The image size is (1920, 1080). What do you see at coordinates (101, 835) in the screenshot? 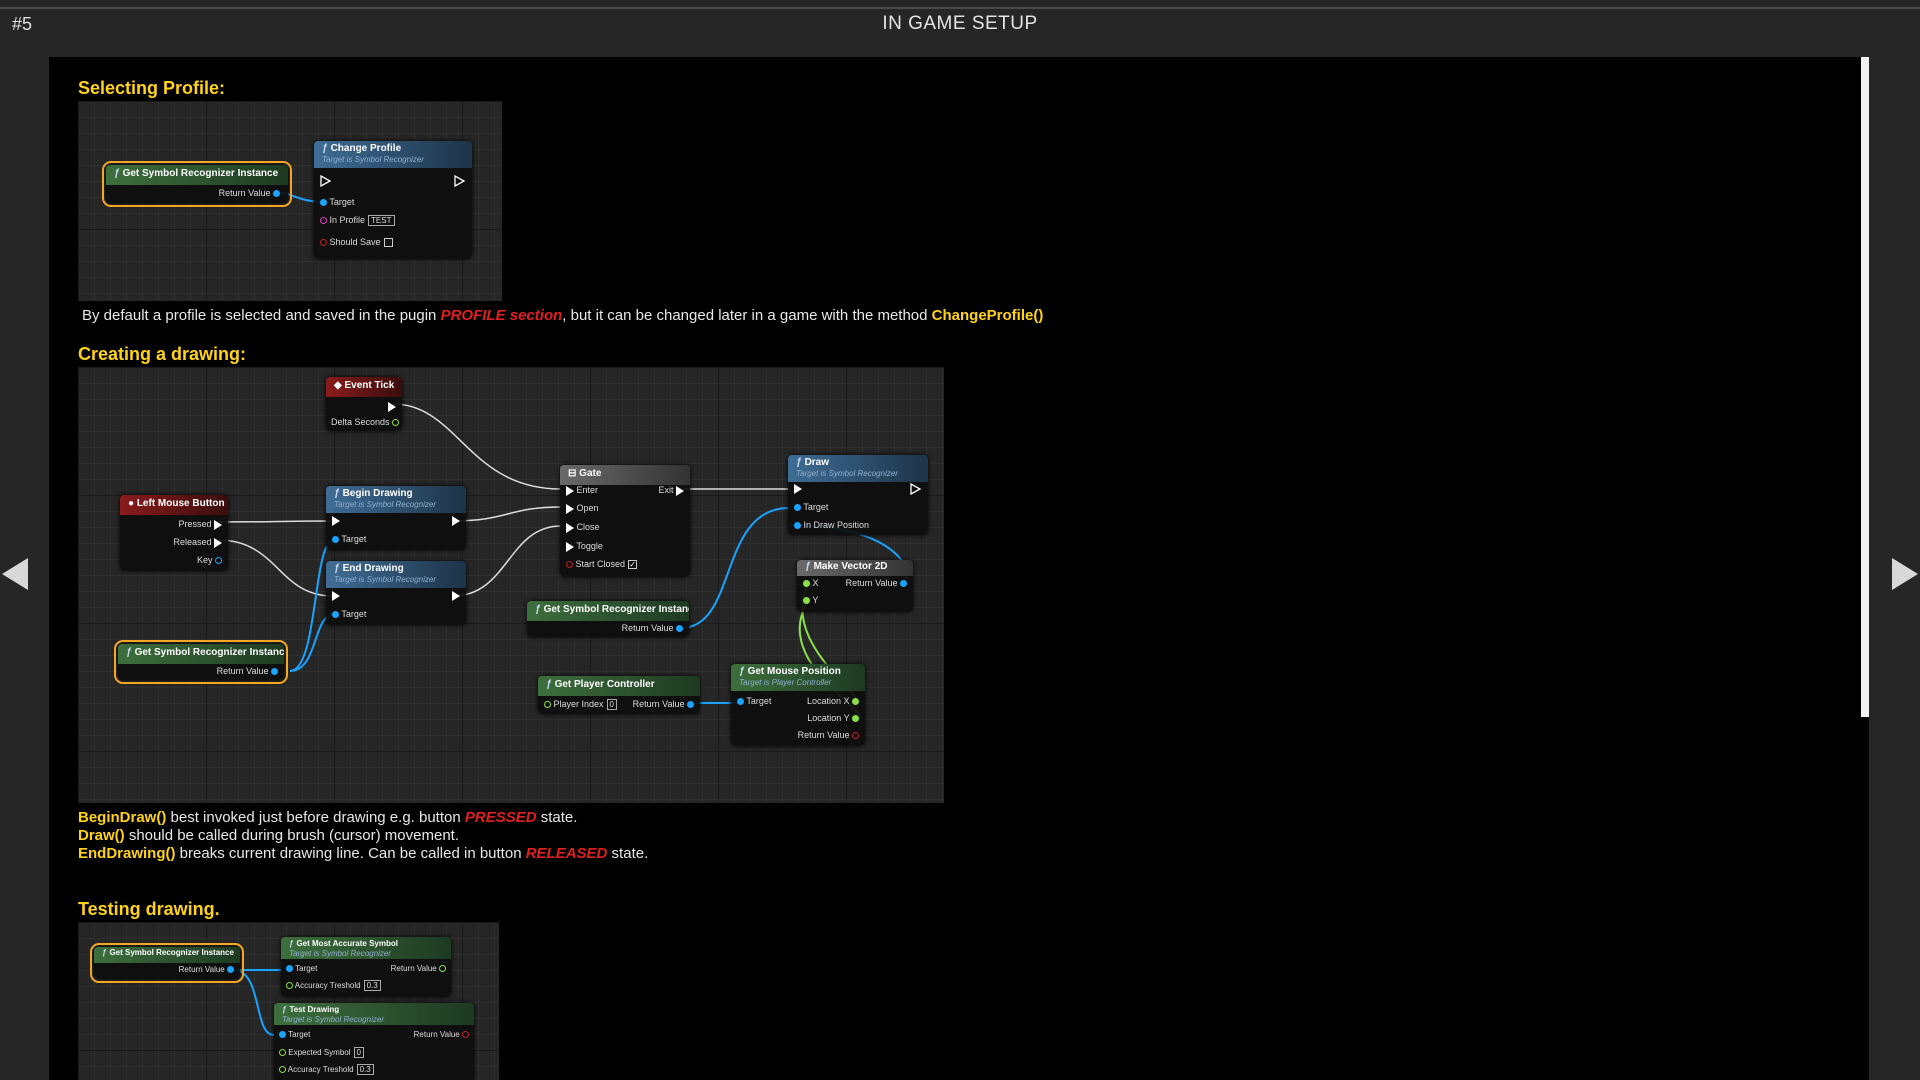
I see `draw-keyword: Draw()` at bounding box center [101, 835].